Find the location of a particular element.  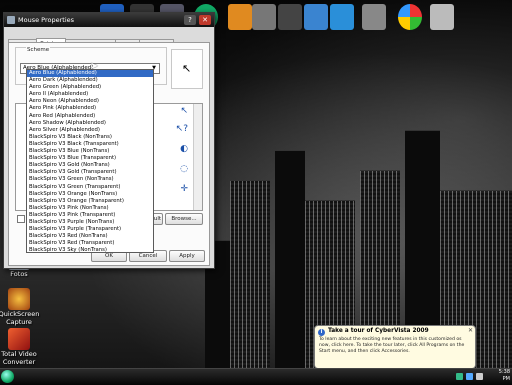

scheme-option: BlackSpiro V3 Black (Transparent) is located at coordinates (90, 144).